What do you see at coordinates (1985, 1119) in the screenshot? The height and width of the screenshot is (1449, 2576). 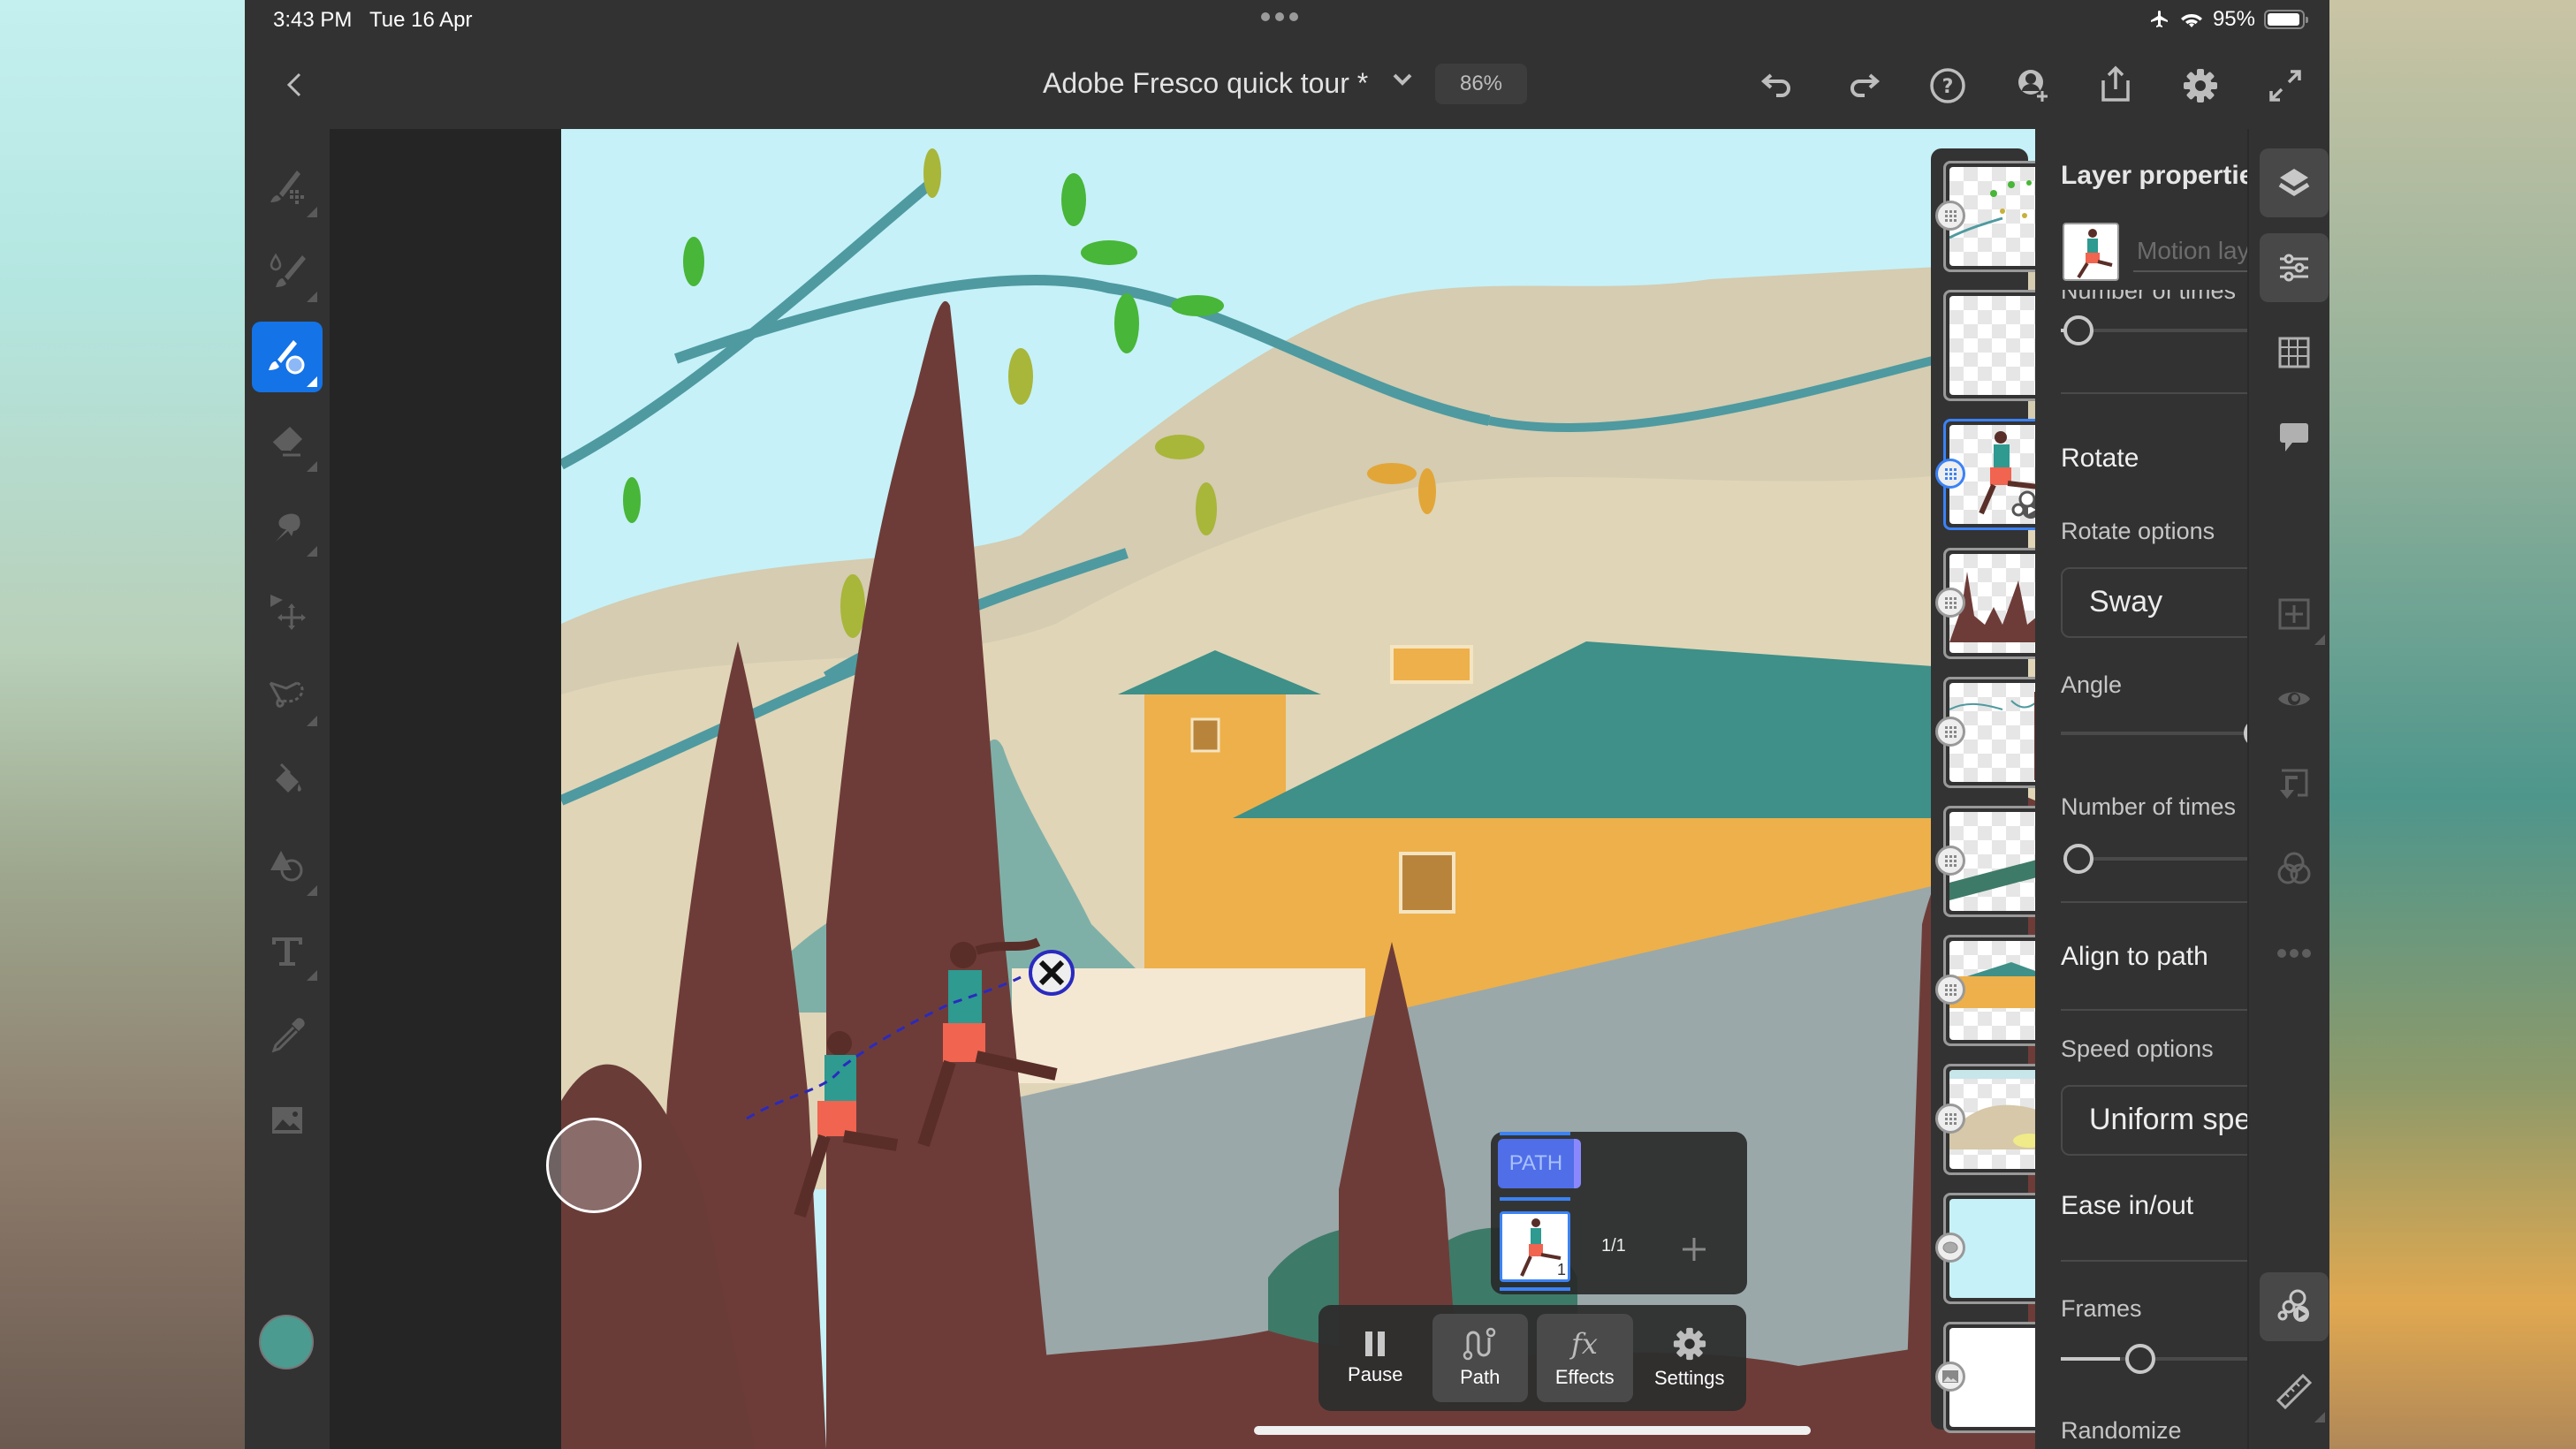 I see `layer-thumb-mountains` at bounding box center [1985, 1119].